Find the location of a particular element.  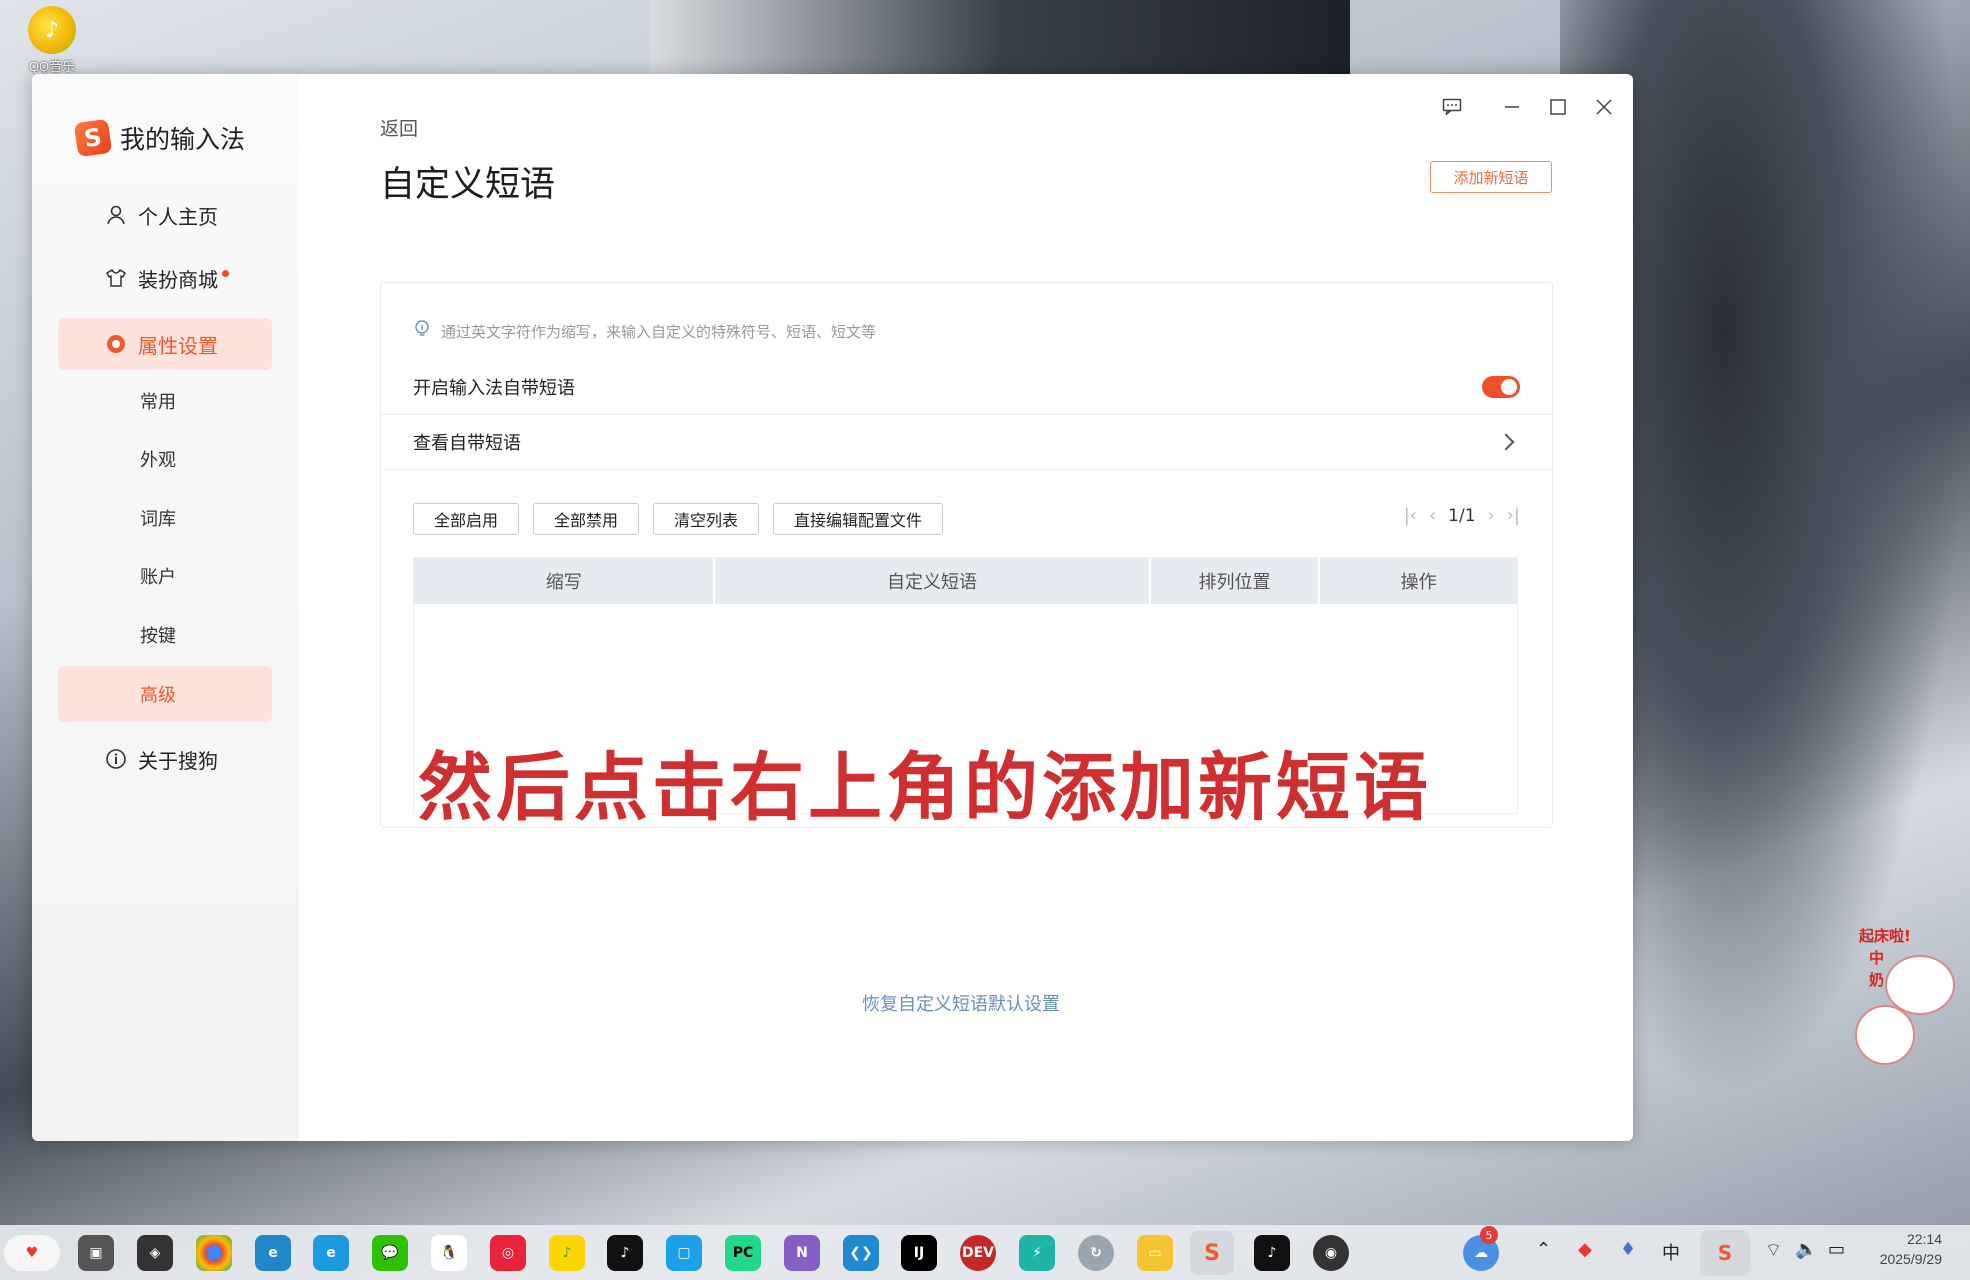

clock: 22:14 2025/9/29 is located at coordinates (1911, 1249).